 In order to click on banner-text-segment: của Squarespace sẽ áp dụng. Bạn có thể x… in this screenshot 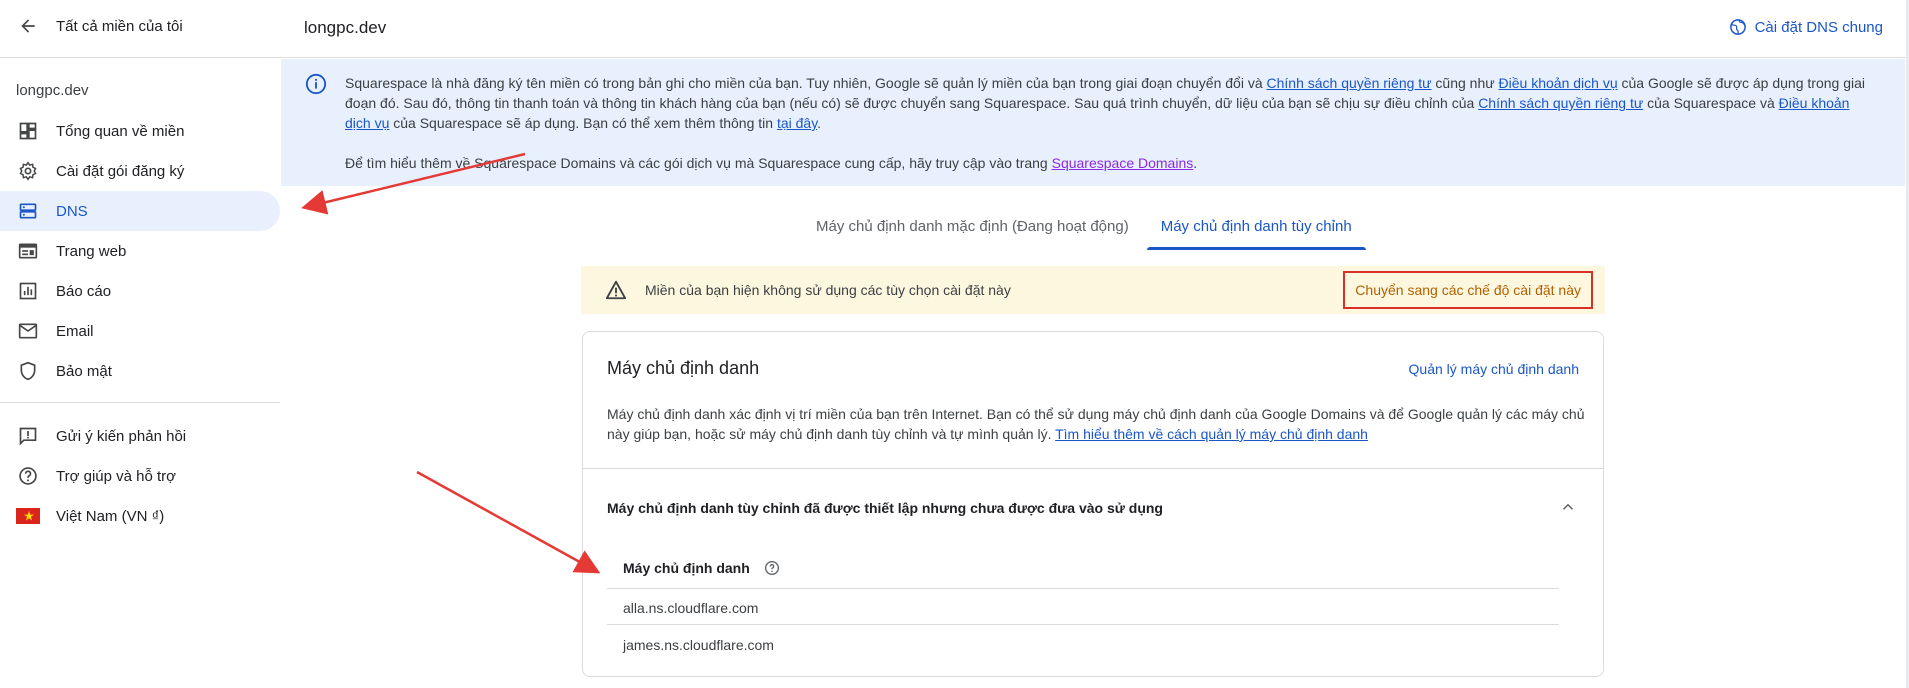, I will do `click(583, 123)`.